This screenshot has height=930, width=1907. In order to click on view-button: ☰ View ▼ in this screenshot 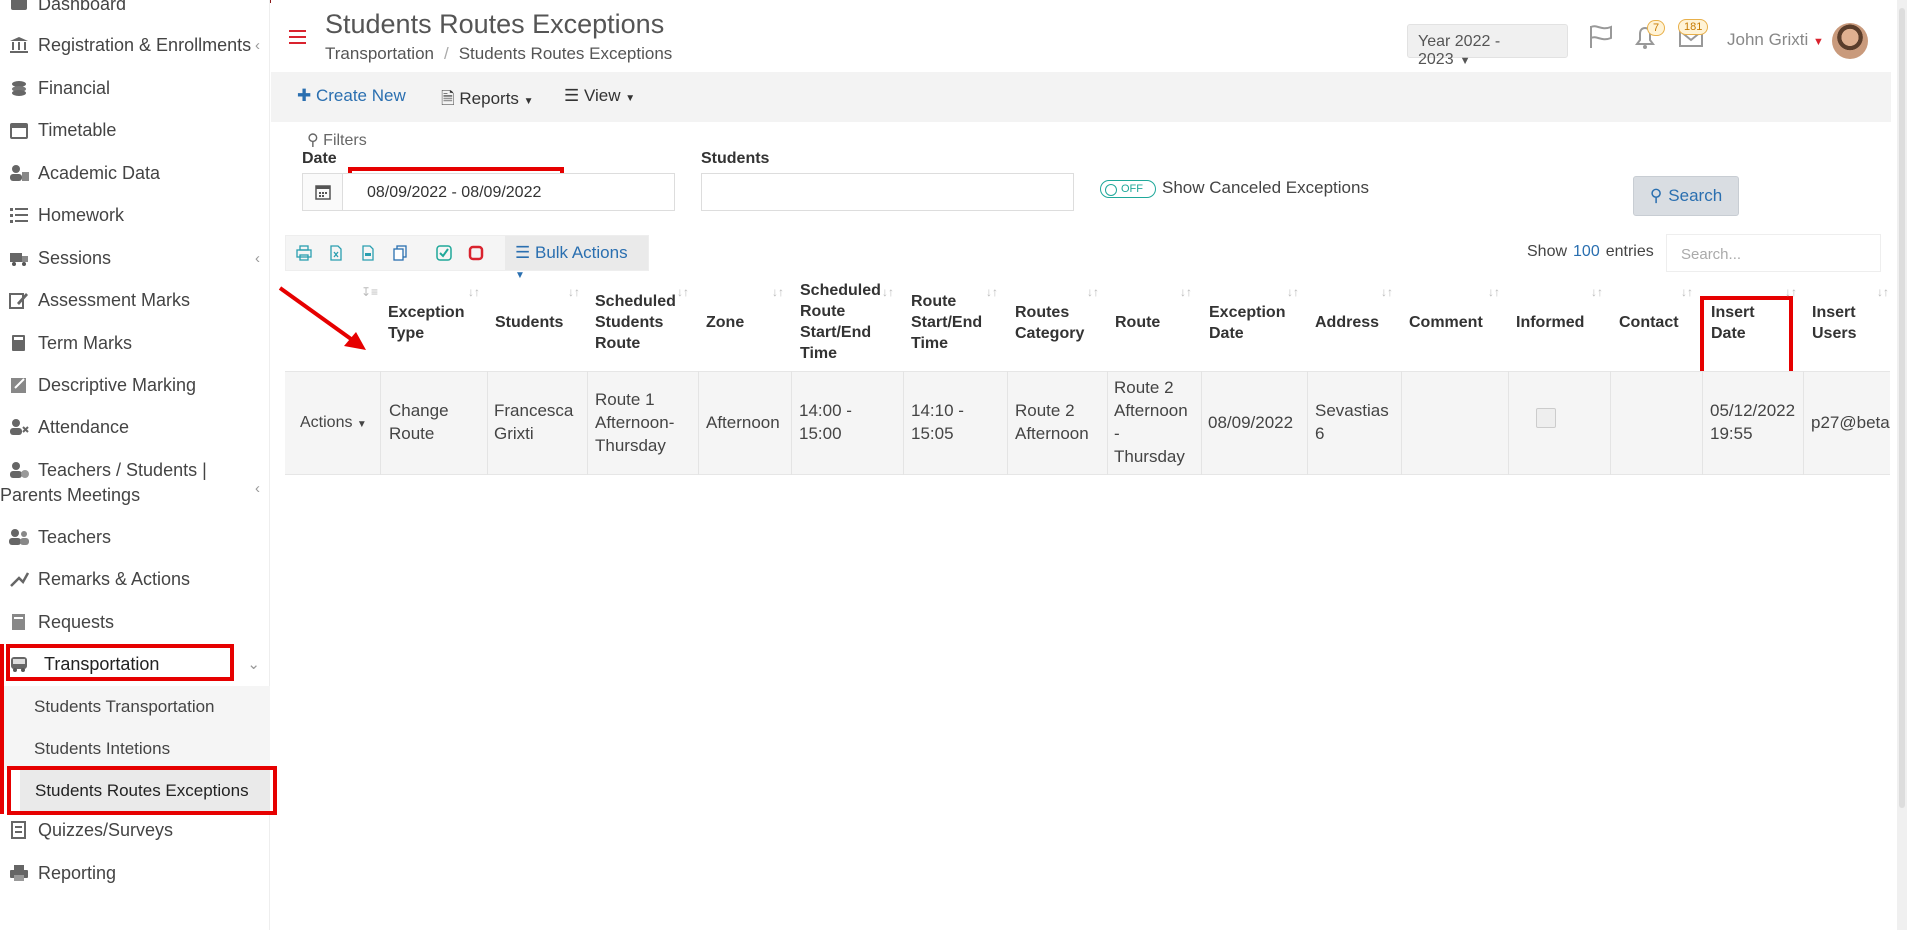, I will do `click(599, 96)`.